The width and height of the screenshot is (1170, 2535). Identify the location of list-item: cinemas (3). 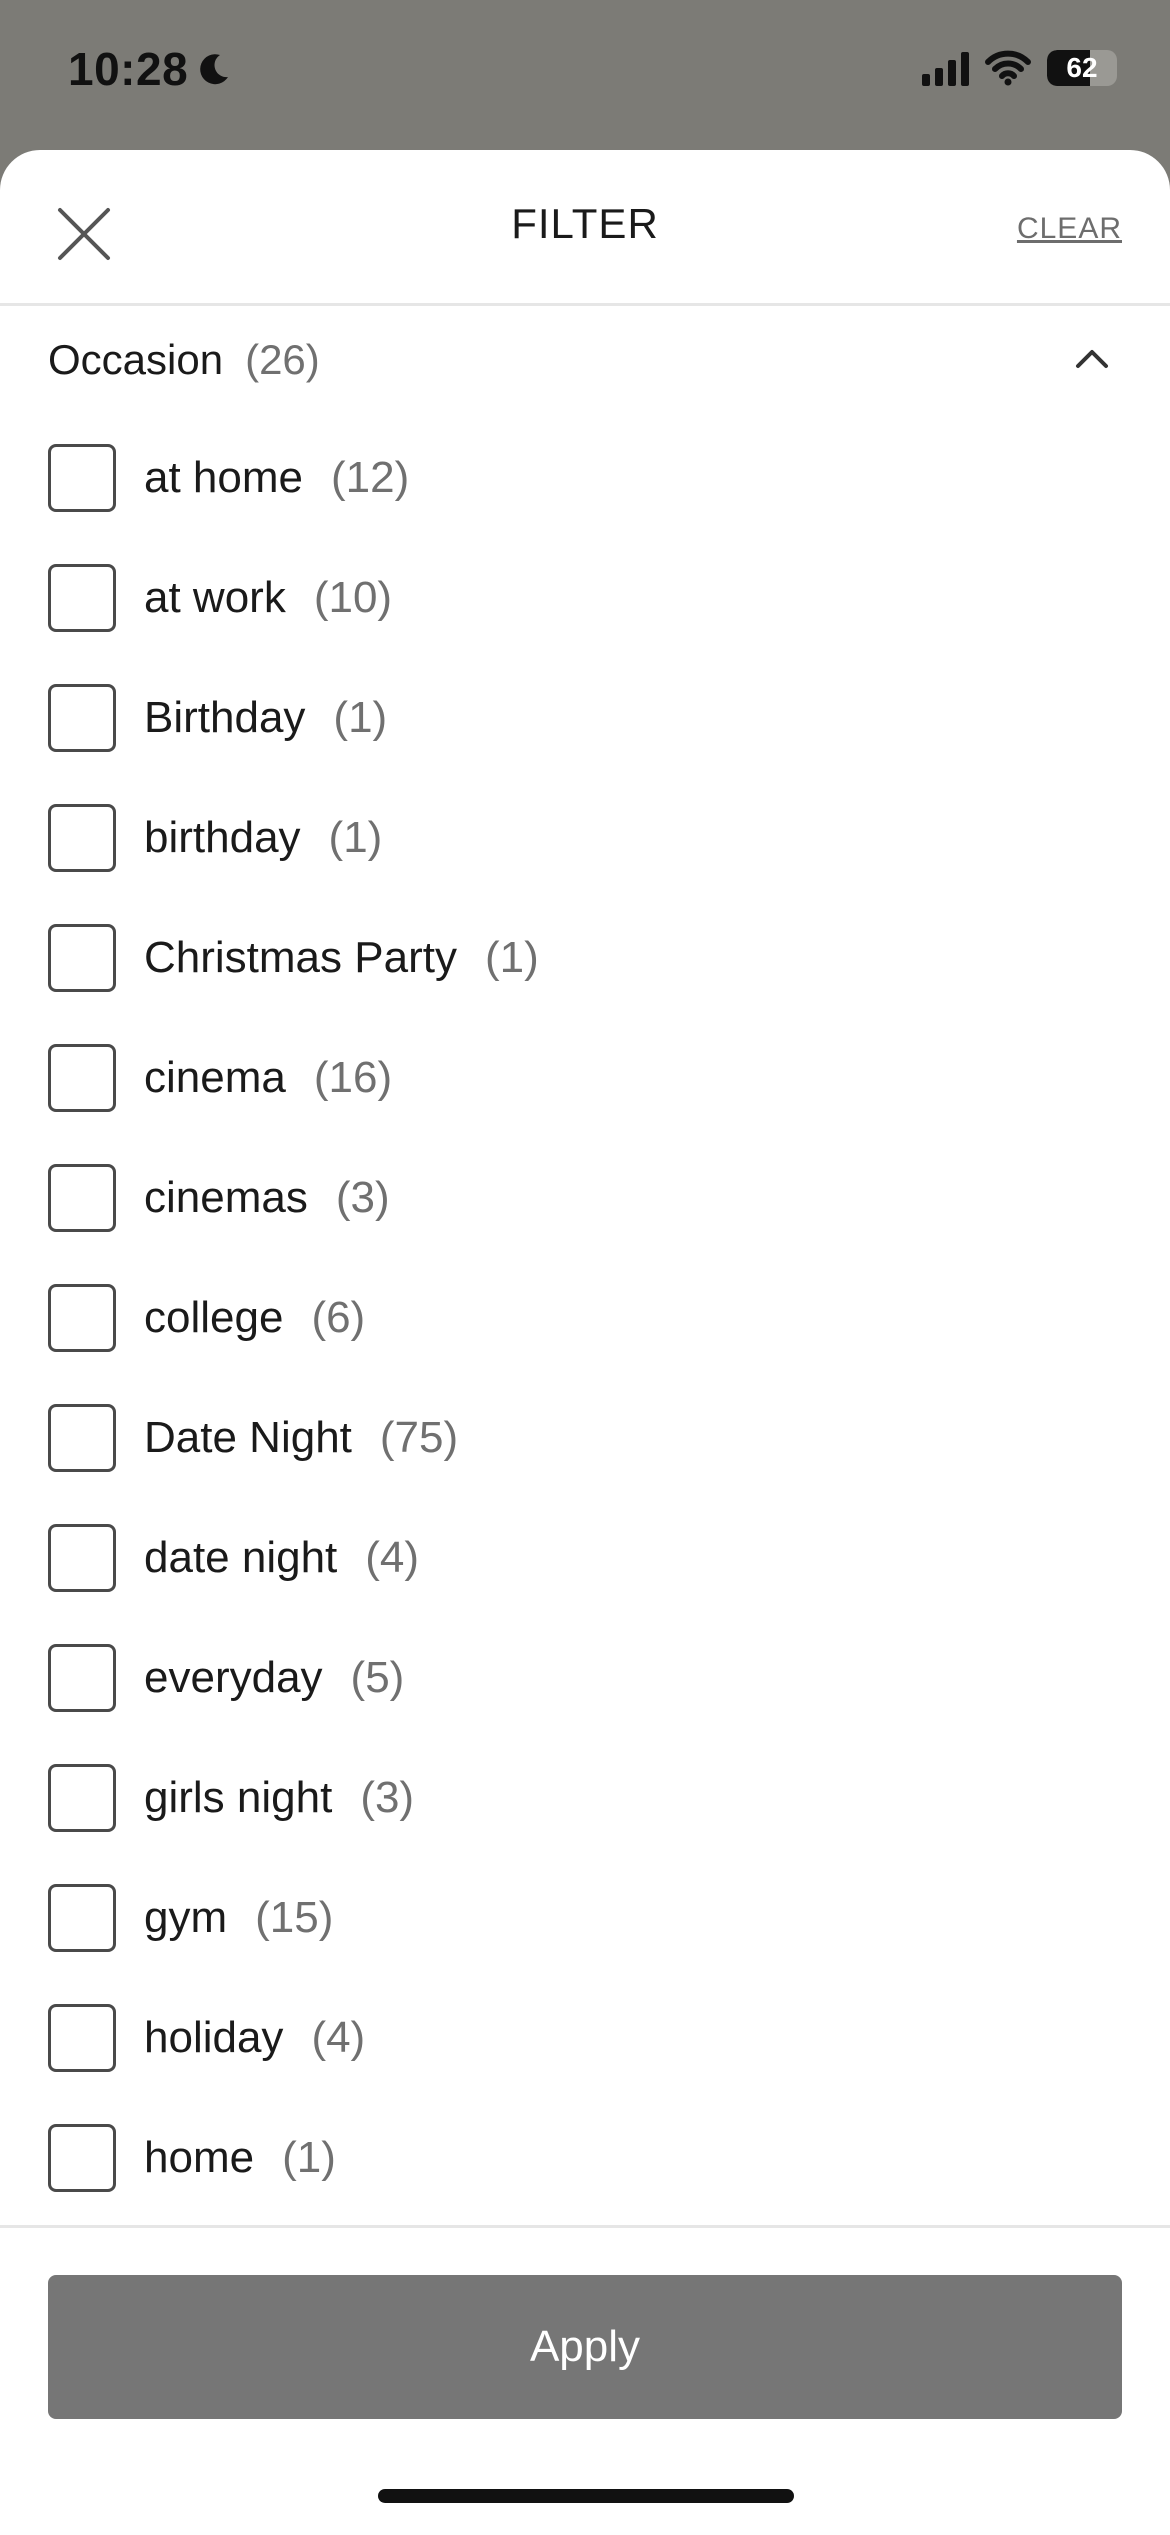
(585, 1198).